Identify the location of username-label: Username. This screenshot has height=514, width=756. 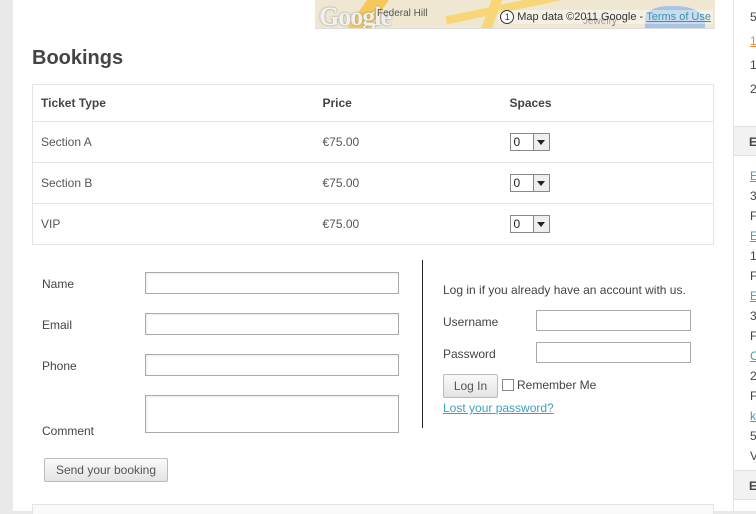
(471, 322).